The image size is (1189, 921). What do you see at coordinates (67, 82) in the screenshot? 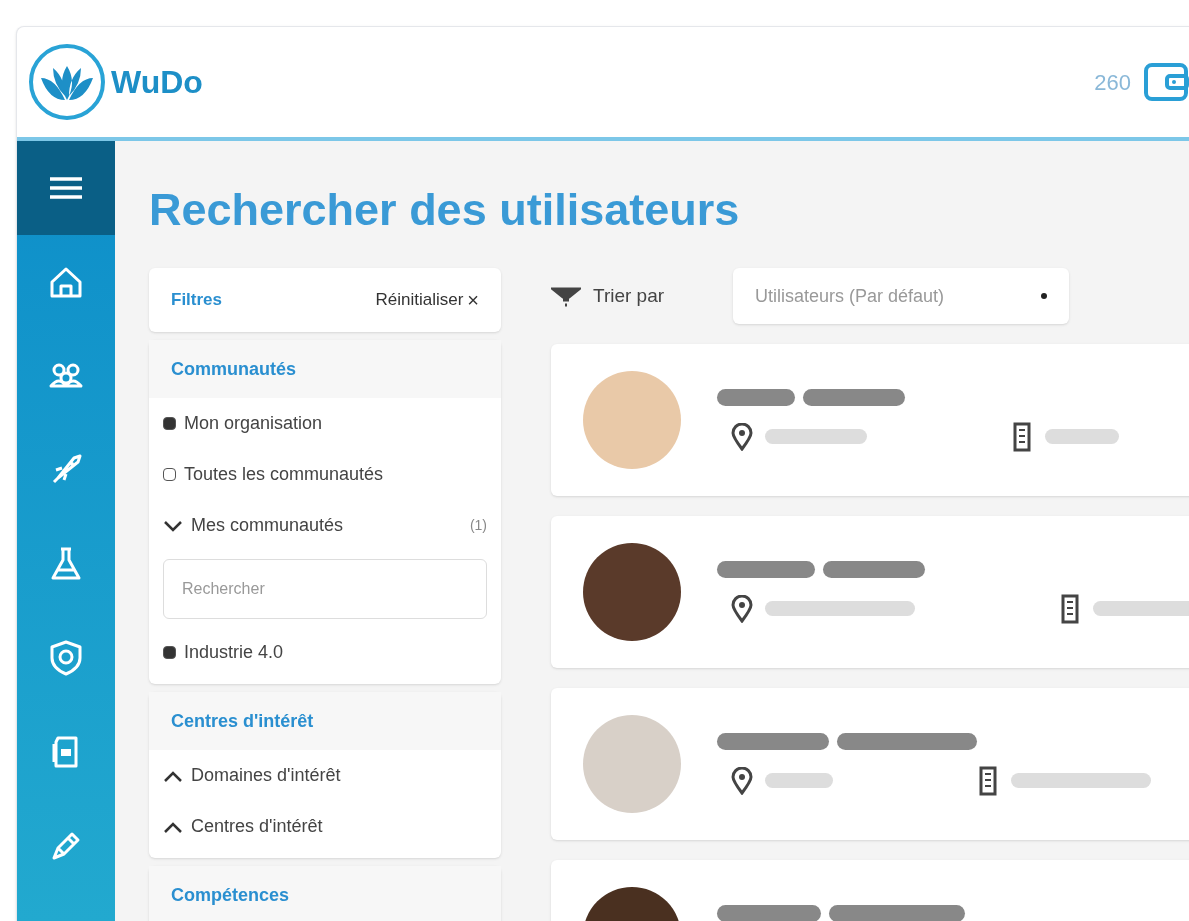
I see `logo-icon` at bounding box center [67, 82].